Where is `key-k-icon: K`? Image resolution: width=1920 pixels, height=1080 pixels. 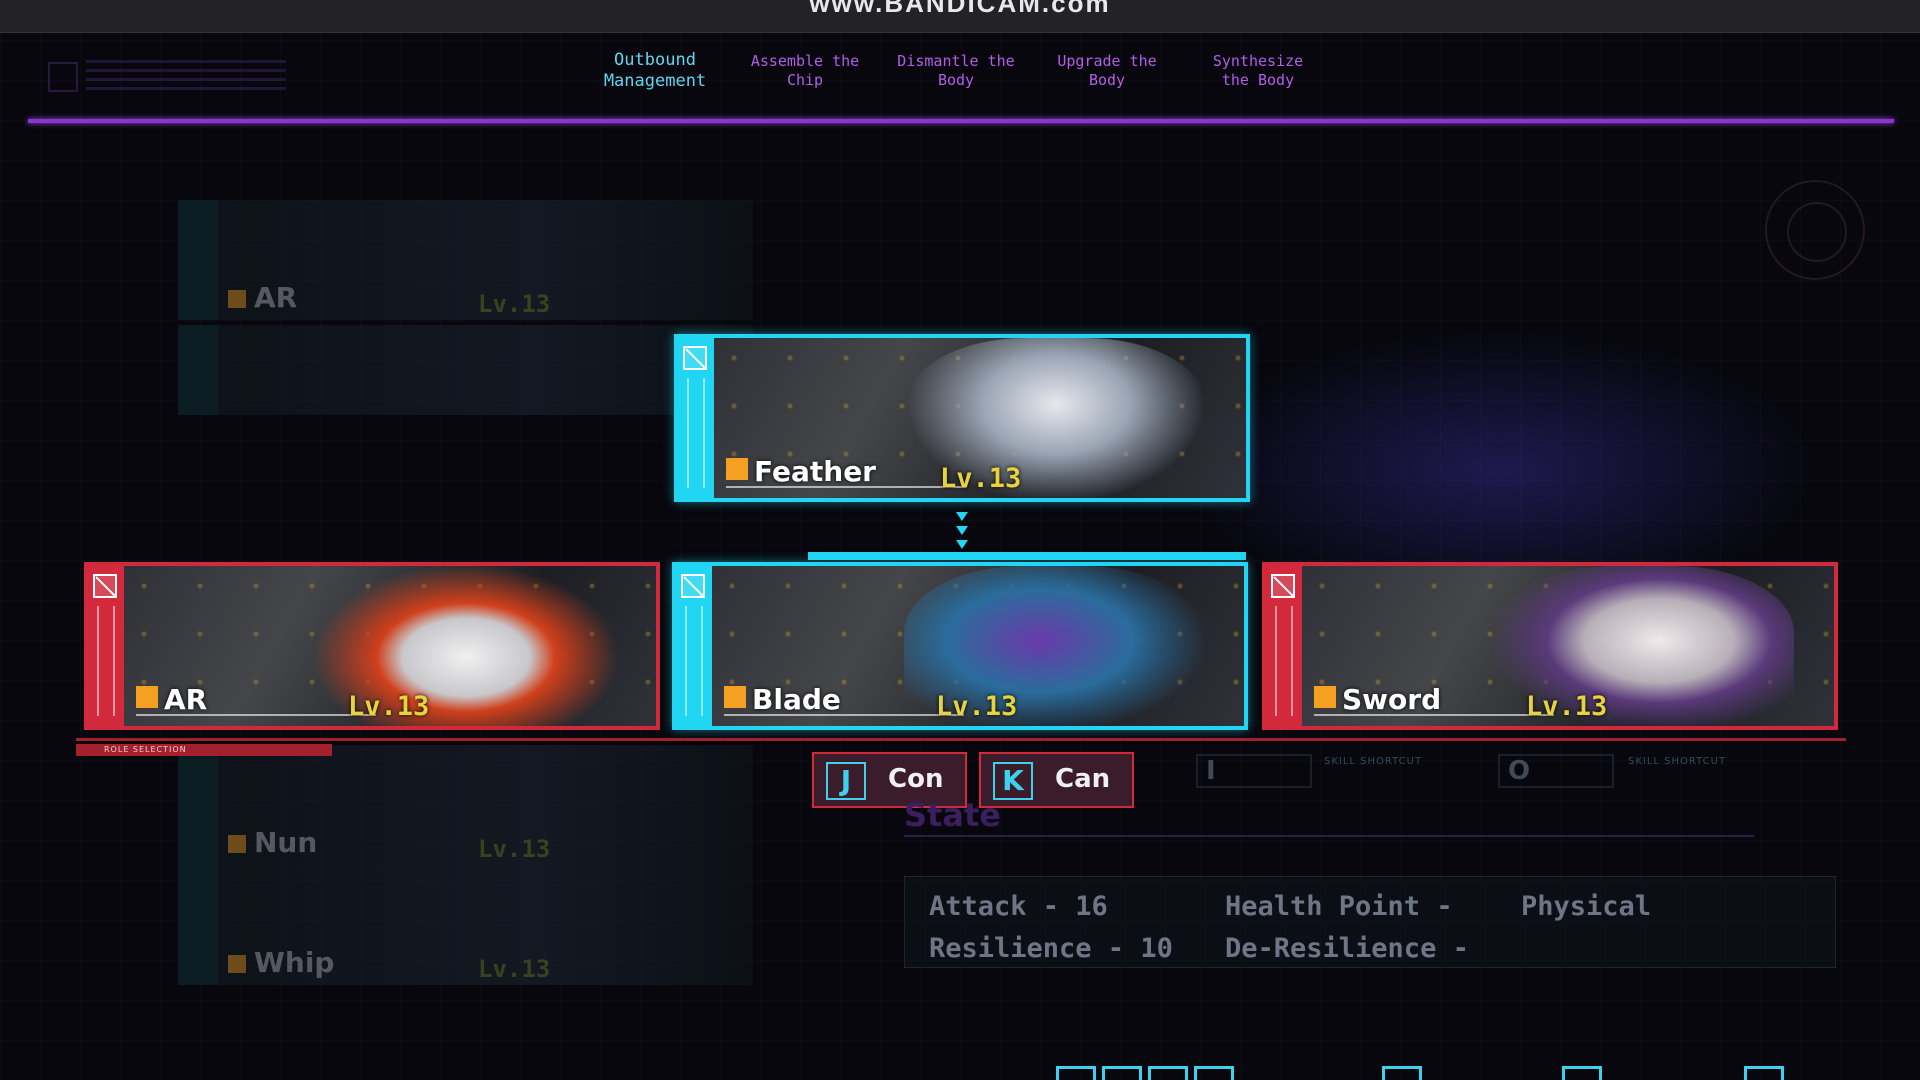
key-k-icon: K is located at coordinates (1013, 781).